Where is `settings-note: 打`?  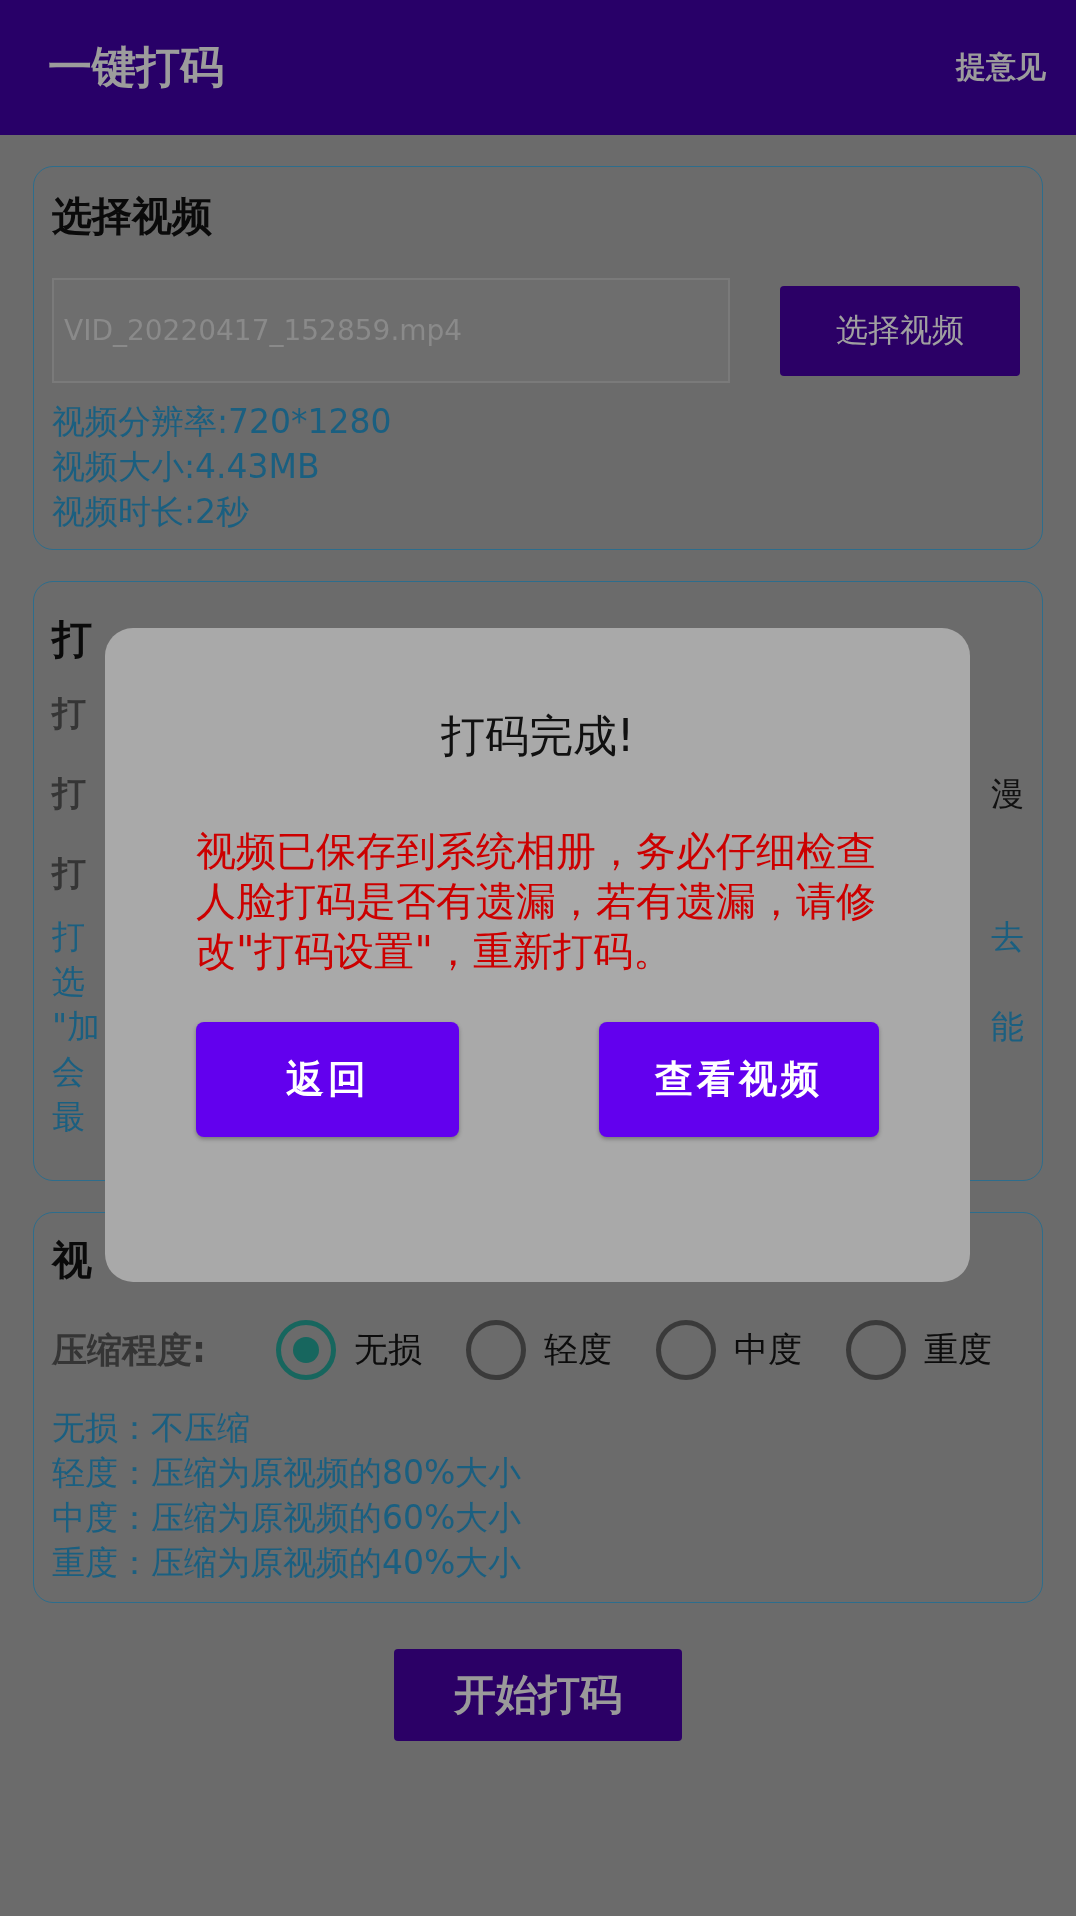 settings-note: 打 is located at coordinates (68, 937).